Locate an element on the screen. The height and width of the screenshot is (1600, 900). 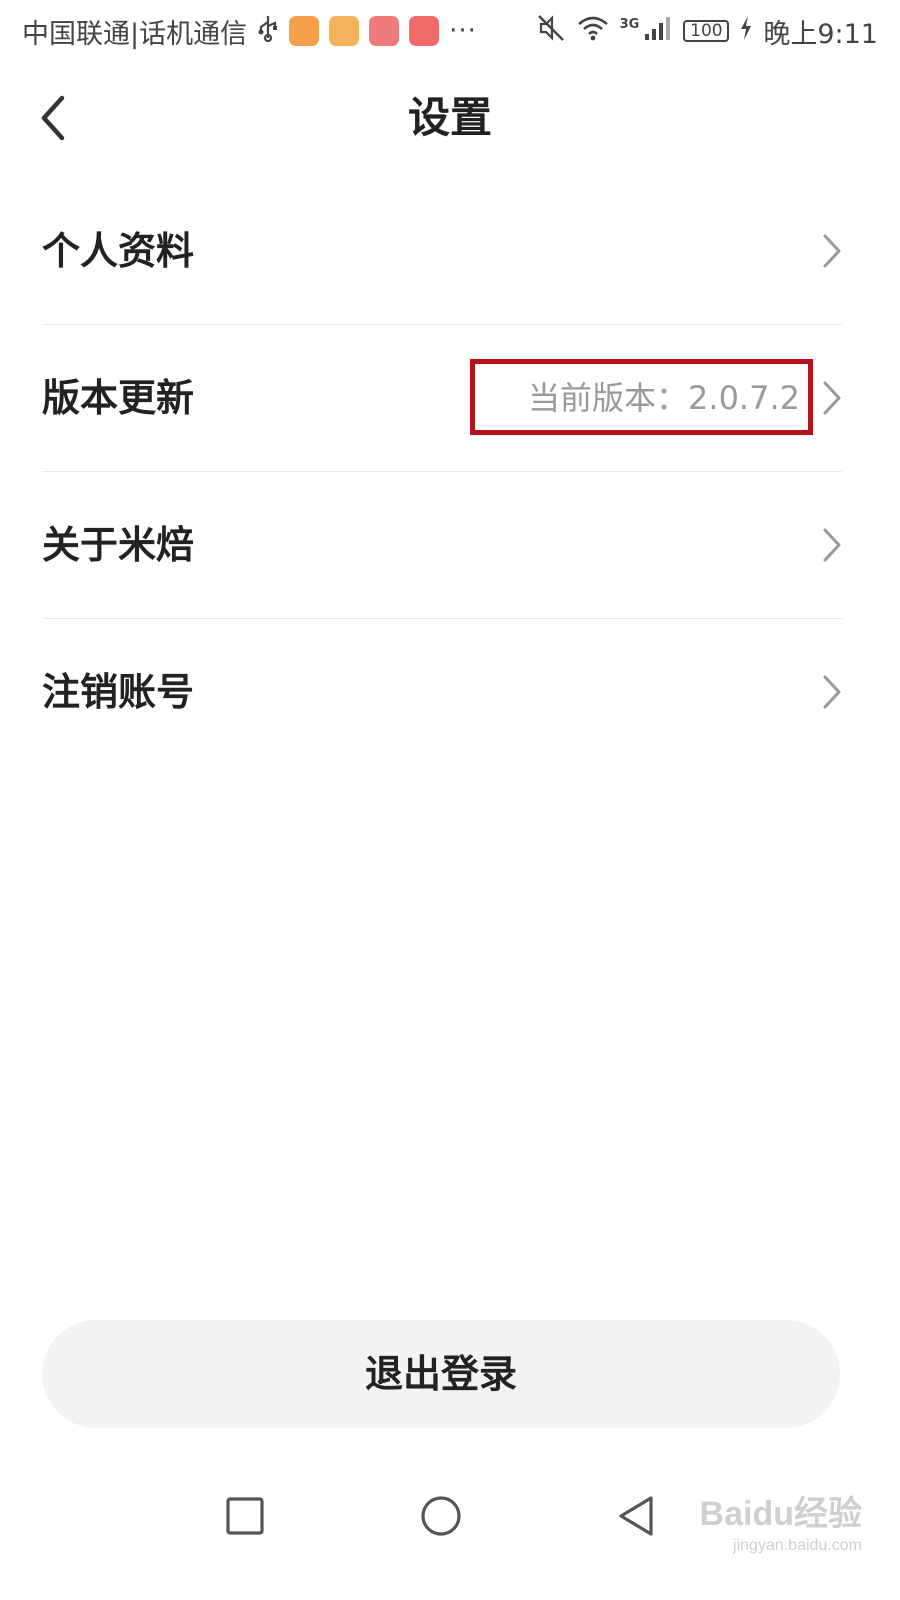
settings-item-profile: 个人资料 is located at coordinates (442, 251).